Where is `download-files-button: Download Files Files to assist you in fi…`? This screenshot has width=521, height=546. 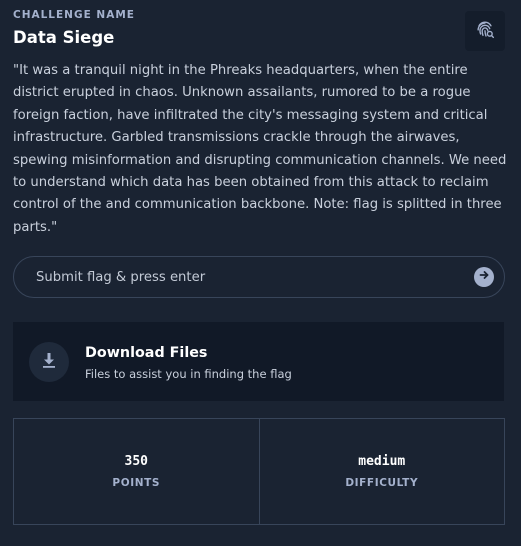
download-files-button: Download Files Files to assist you in fi… is located at coordinates (258, 361).